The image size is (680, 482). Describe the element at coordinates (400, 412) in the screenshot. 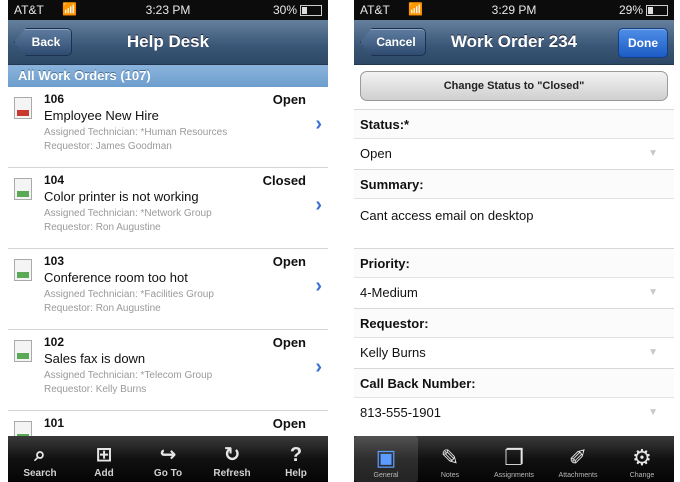

I see `callback-value: 813-555-1901` at that location.